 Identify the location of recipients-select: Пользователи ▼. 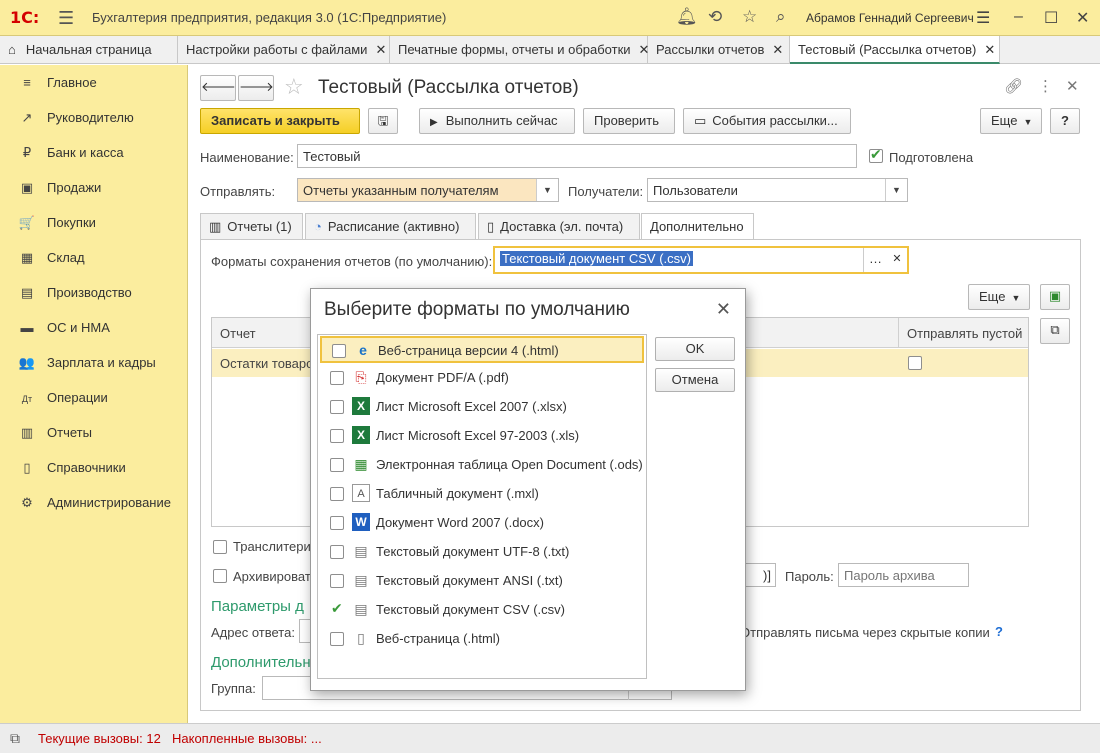
(777, 190).